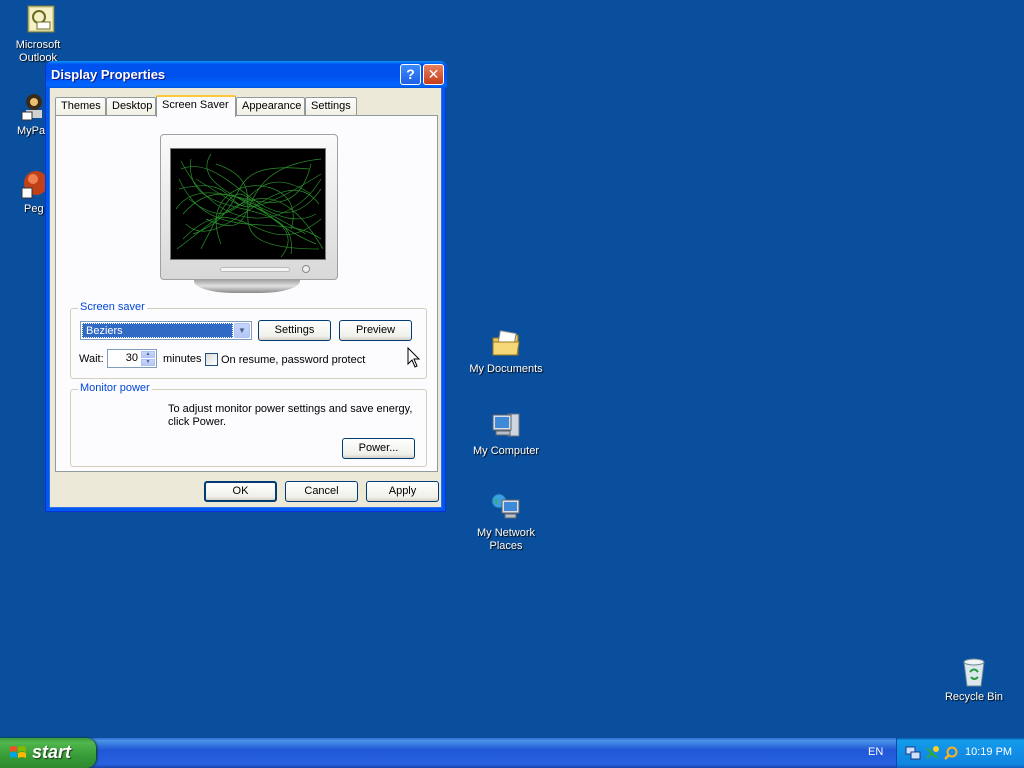 This screenshot has width=1024, height=768. I want to click on wait-label: Wait:, so click(91, 359).